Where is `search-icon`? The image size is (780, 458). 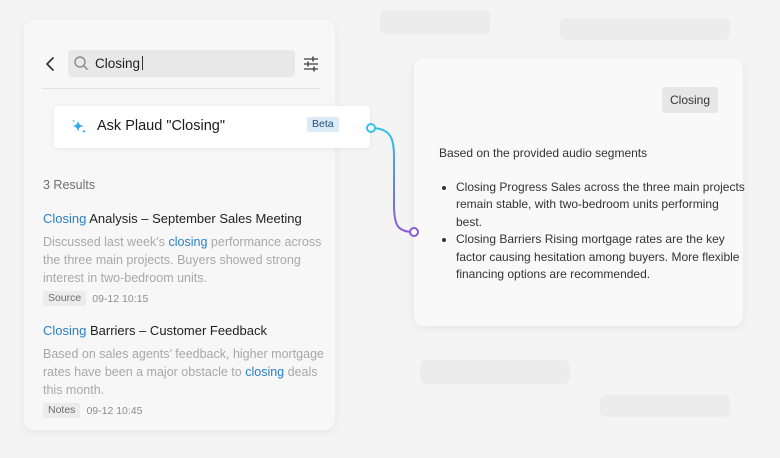
search-icon is located at coordinates (81, 63).